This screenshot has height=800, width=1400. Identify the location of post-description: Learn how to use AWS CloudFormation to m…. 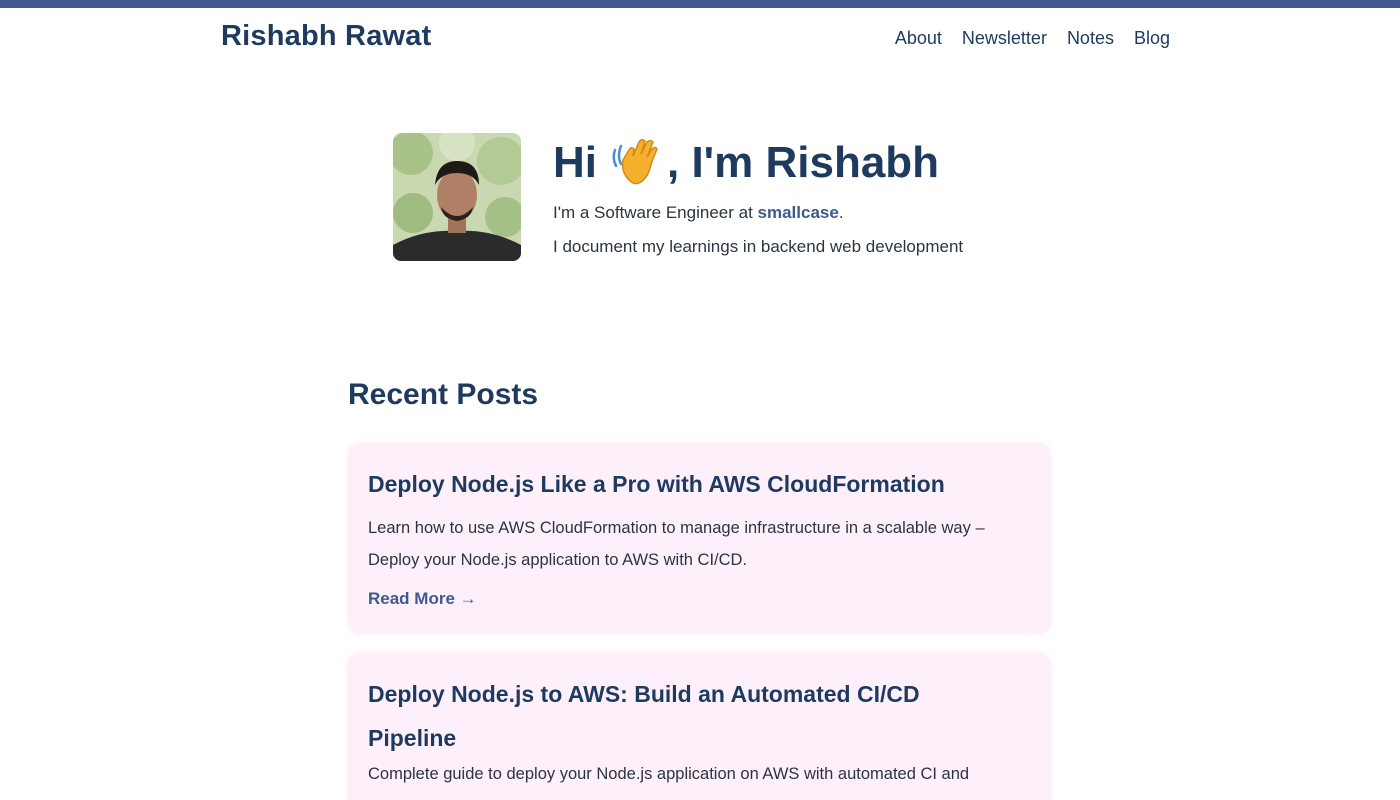
(676, 544).